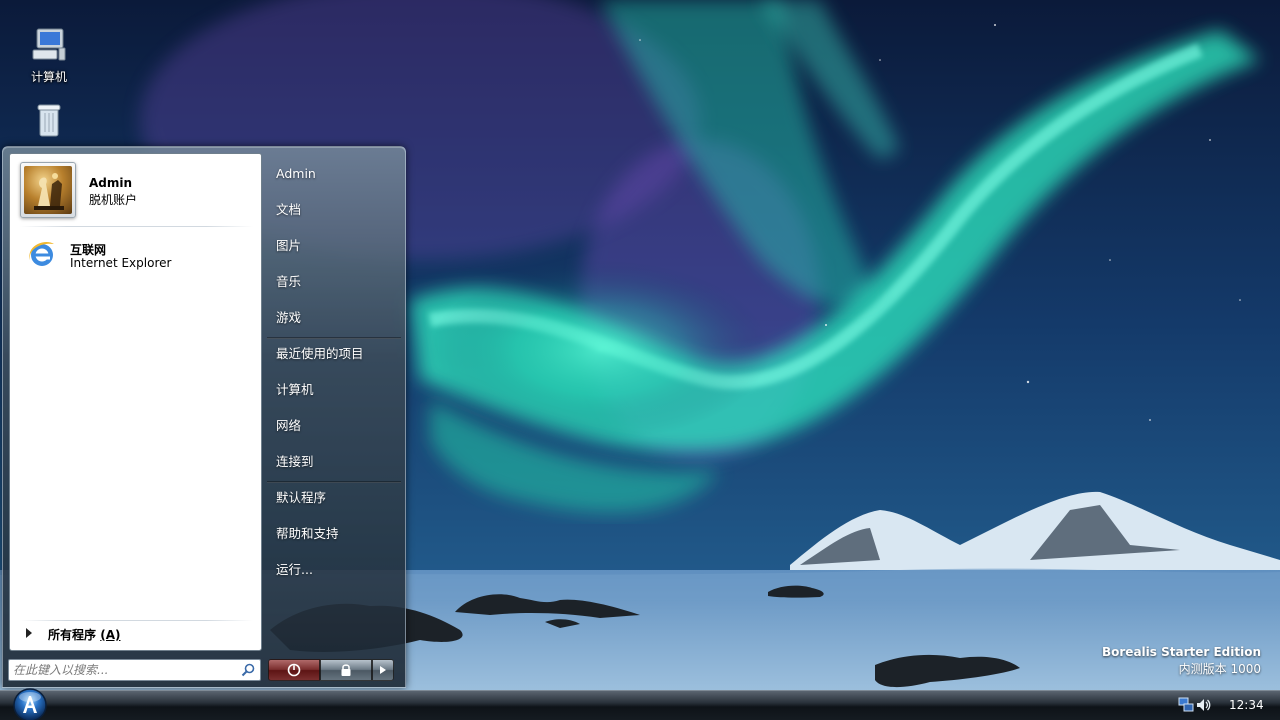 This screenshot has width=1280, height=720. I want to click on desktop-icon-computer: 计算机, so click(49, 54).